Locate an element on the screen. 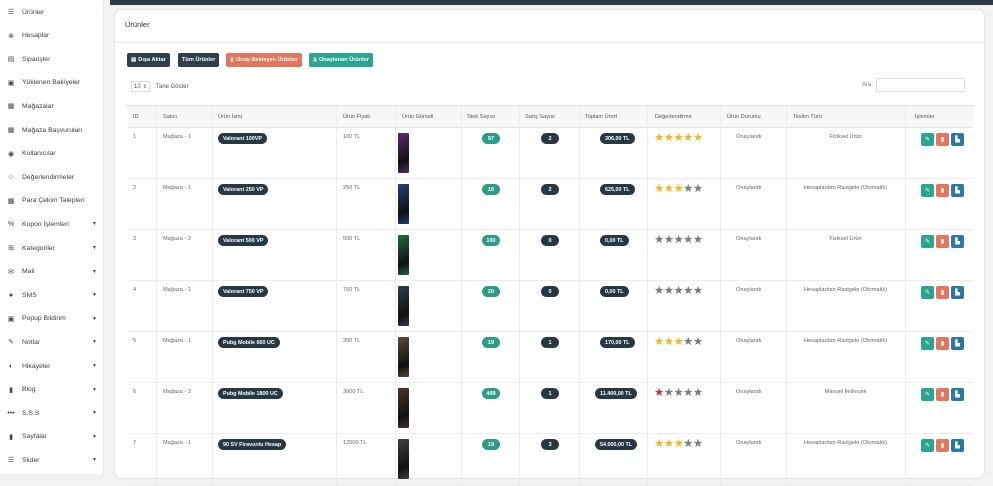  sidebar-item: ✎ Notlar ▼ is located at coordinates (52, 342).